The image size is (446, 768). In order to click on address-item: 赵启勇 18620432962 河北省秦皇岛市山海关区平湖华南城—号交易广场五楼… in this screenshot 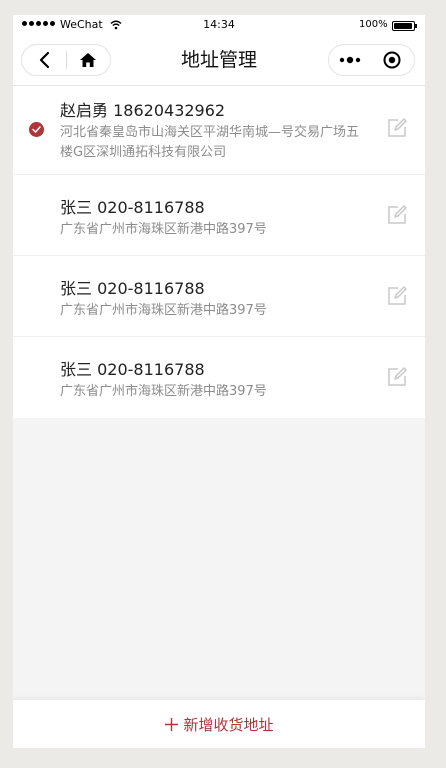, I will do `click(219, 130)`.